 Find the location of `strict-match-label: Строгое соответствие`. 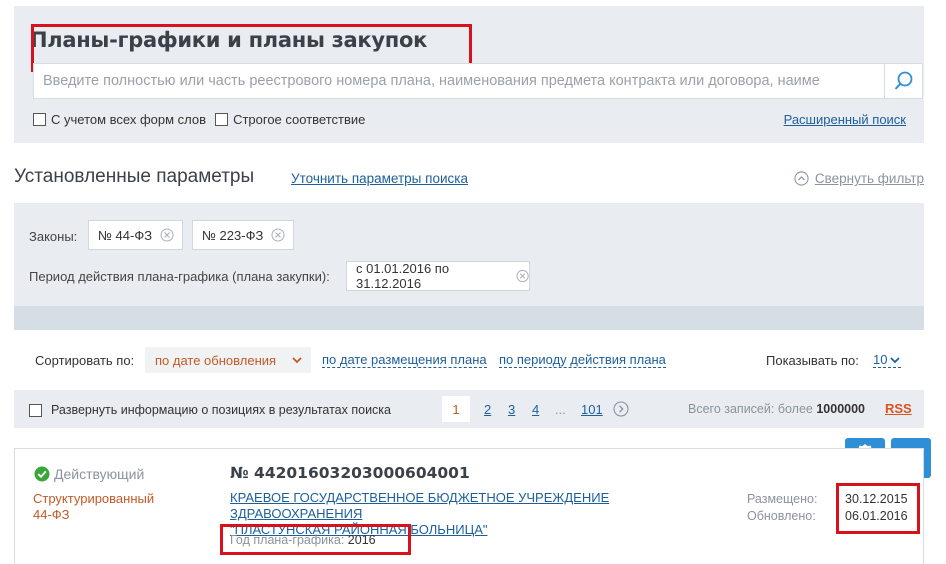

strict-match-label: Строгое соответствие is located at coordinates (299, 119).